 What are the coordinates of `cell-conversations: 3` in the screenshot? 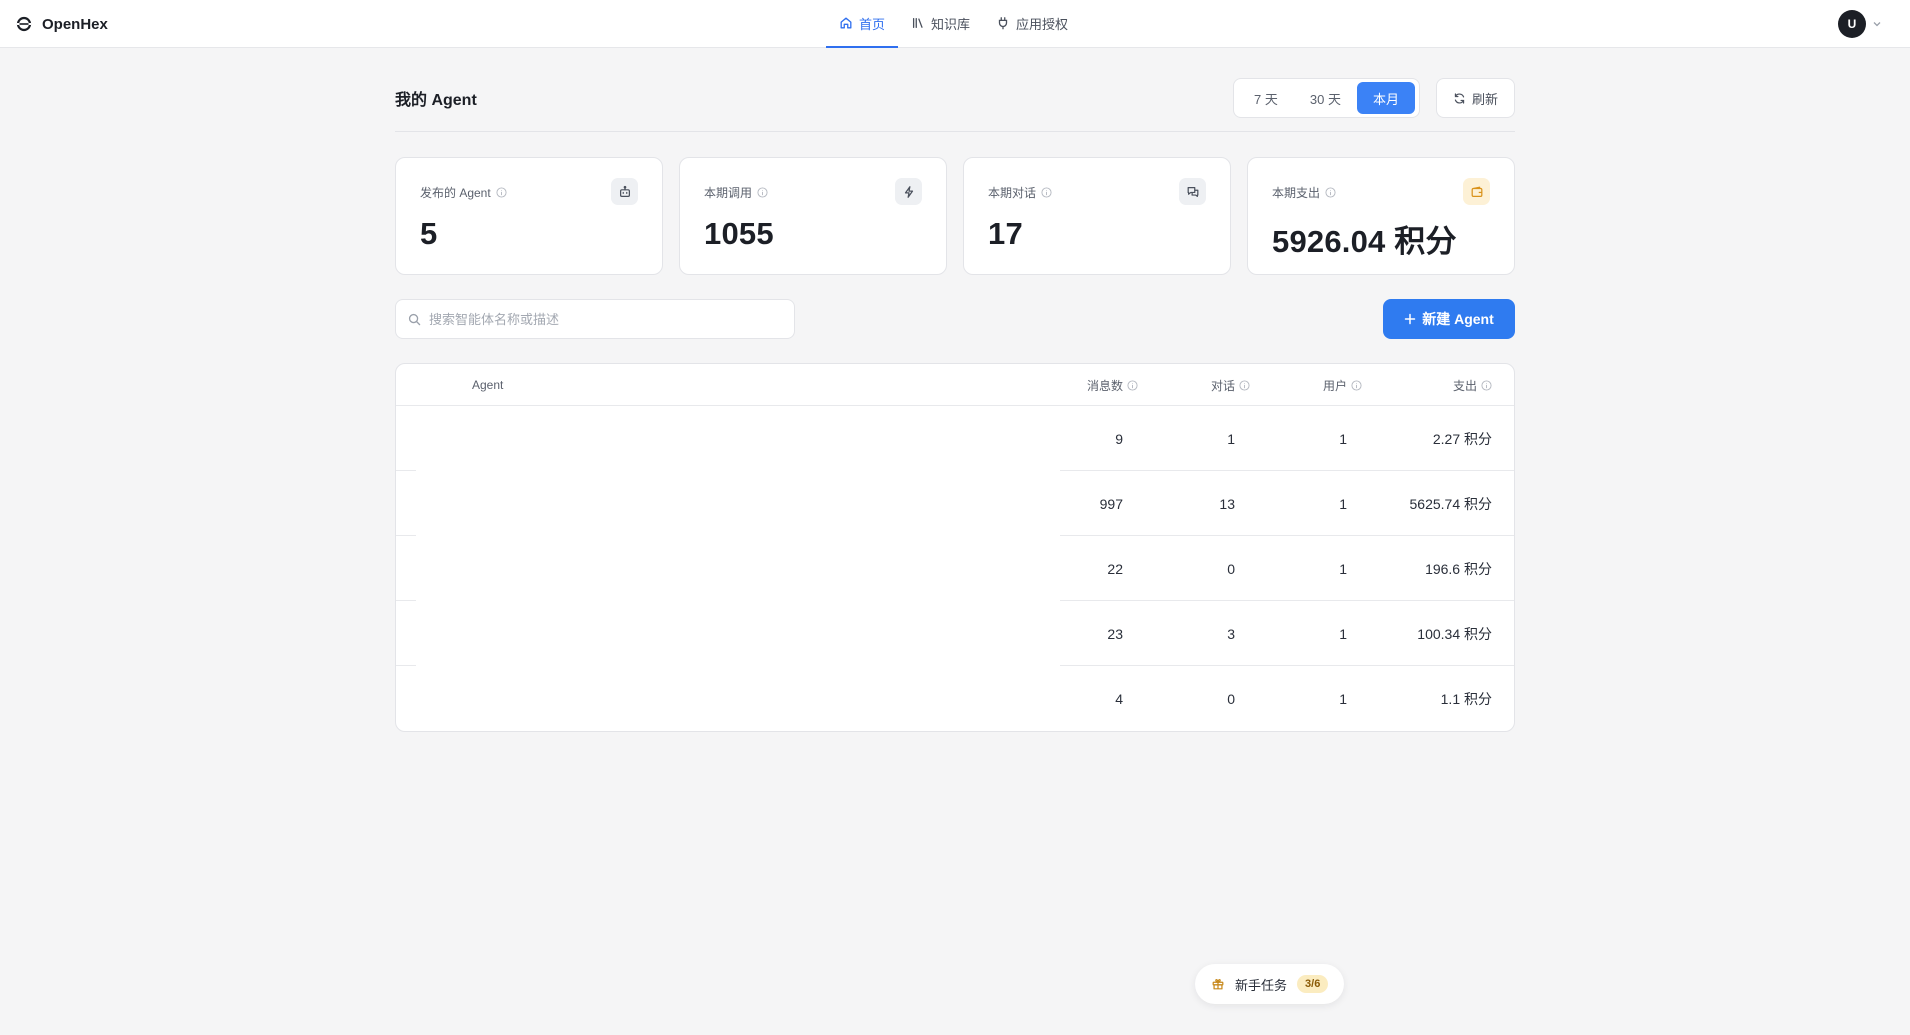 It's located at (1231, 633).